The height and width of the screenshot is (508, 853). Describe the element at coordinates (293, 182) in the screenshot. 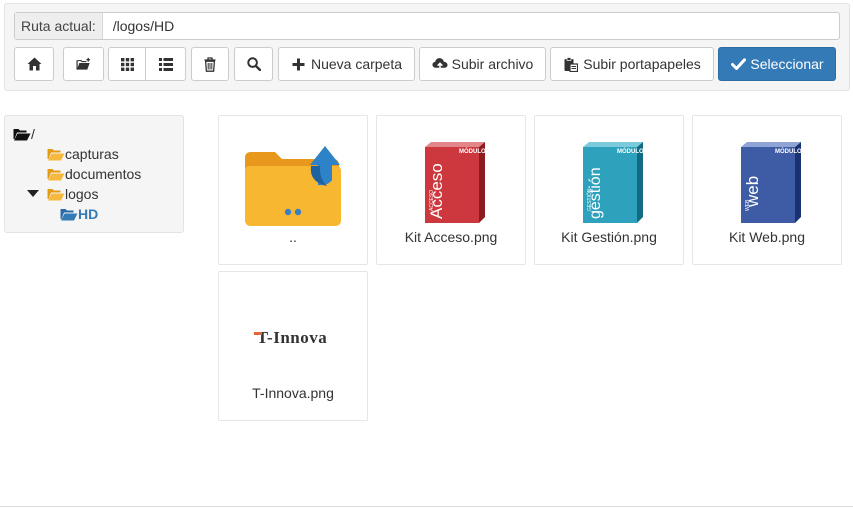

I see `parent-folder-icon` at that location.